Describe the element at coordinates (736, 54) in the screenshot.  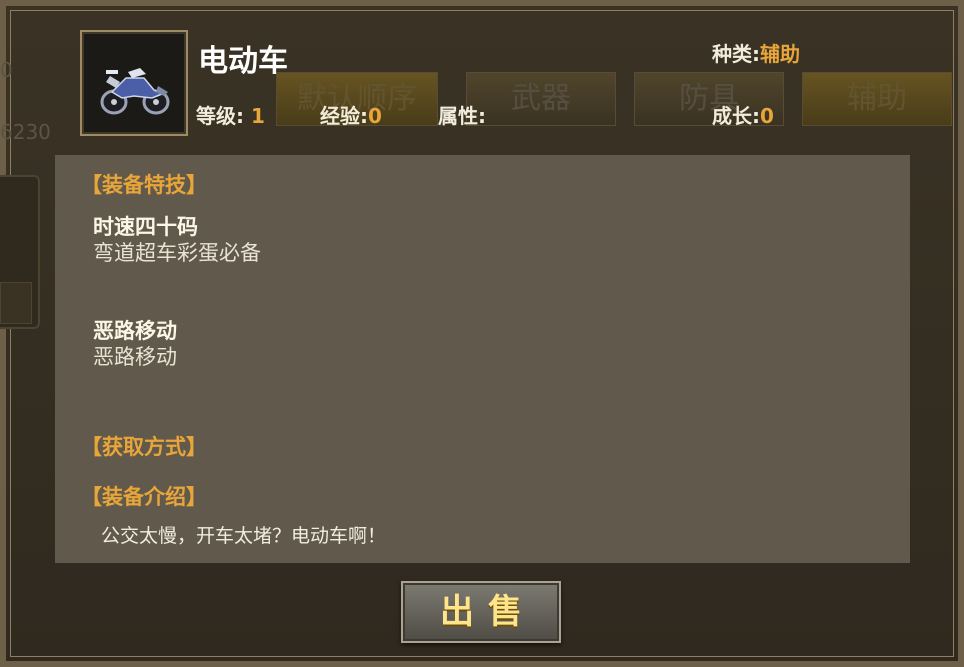
I see `kind-label: 种类:` at that location.